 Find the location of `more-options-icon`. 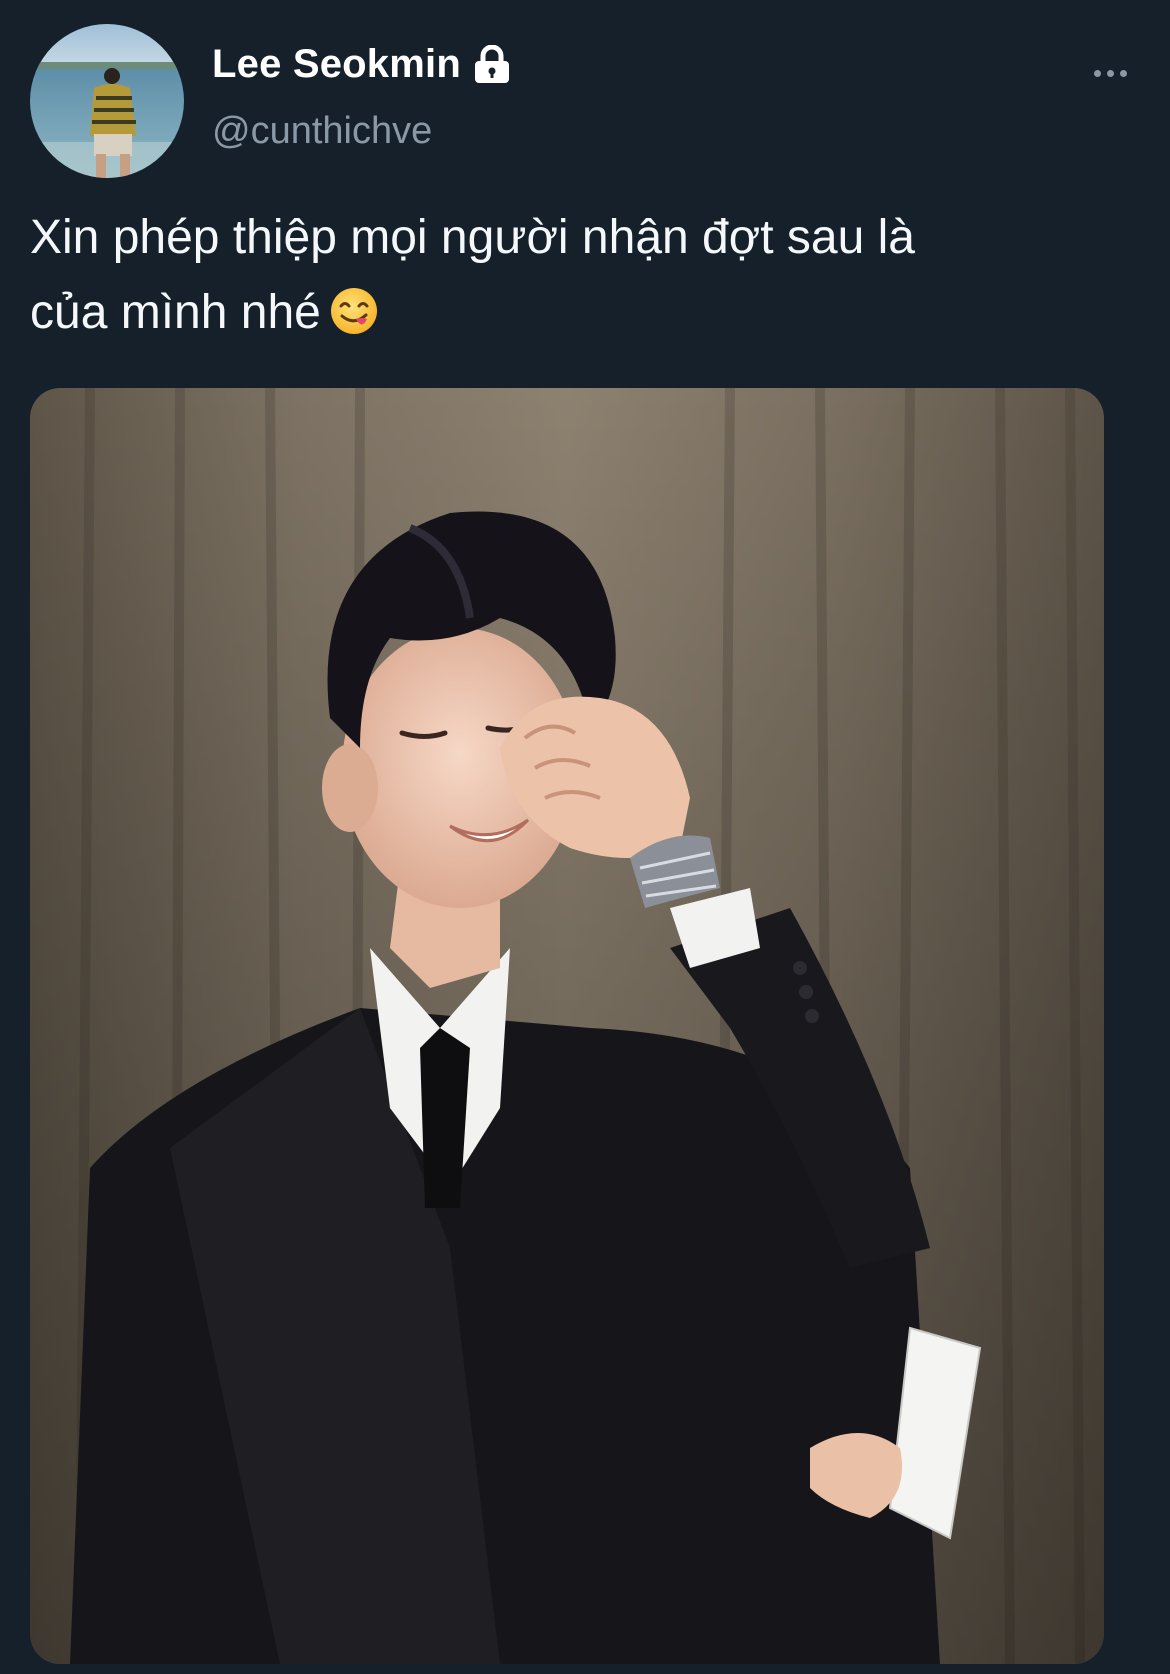

more-options-icon is located at coordinates (1097, 73).